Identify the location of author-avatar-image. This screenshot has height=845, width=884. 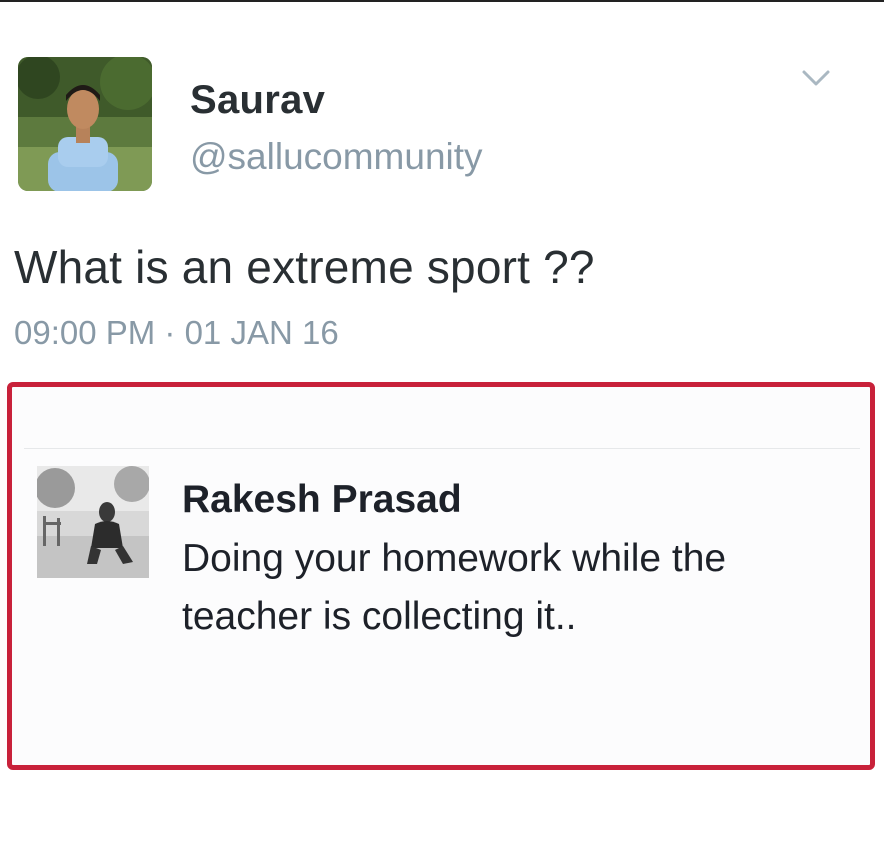
(85, 124).